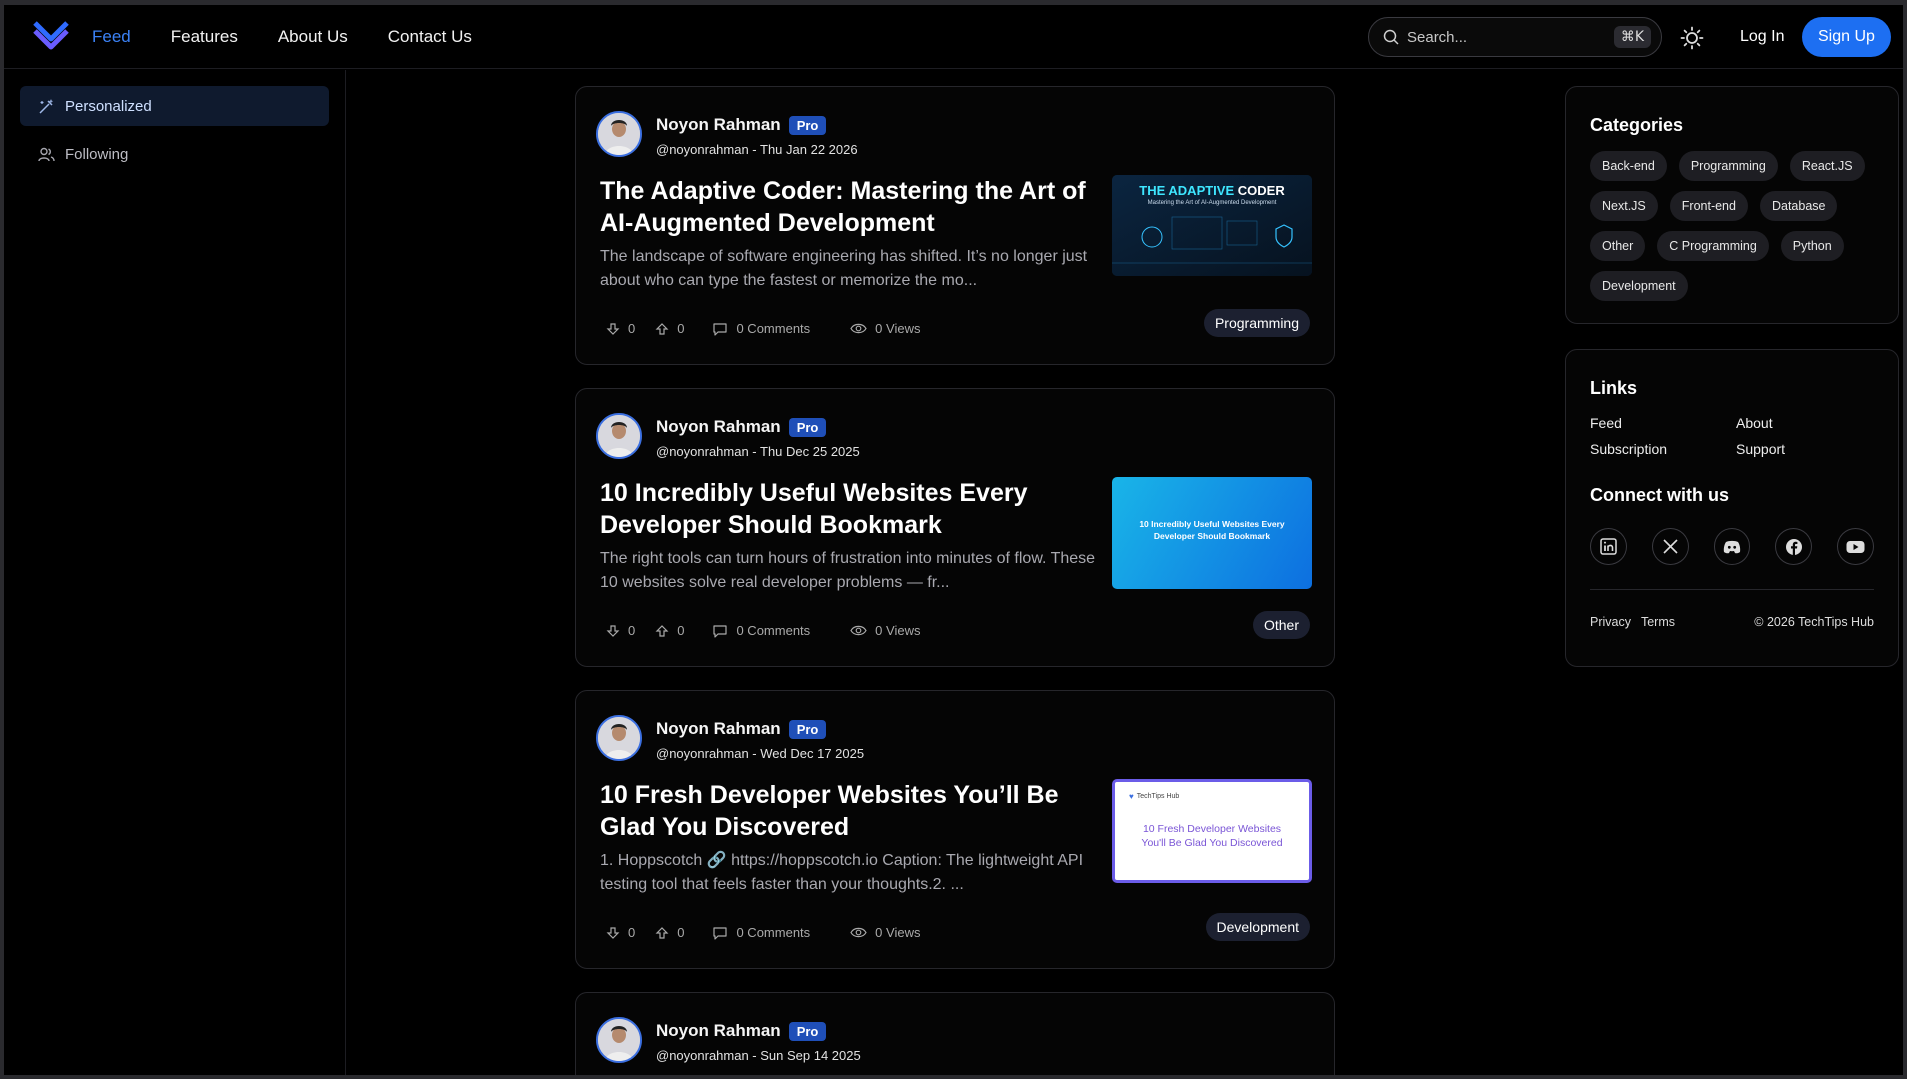 Image resolution: width=1907 pixels, height=1079 pixels. Describe the element at coordinates (1796, 423) in the screenshot. I see `footer-link-about: About` at that location.